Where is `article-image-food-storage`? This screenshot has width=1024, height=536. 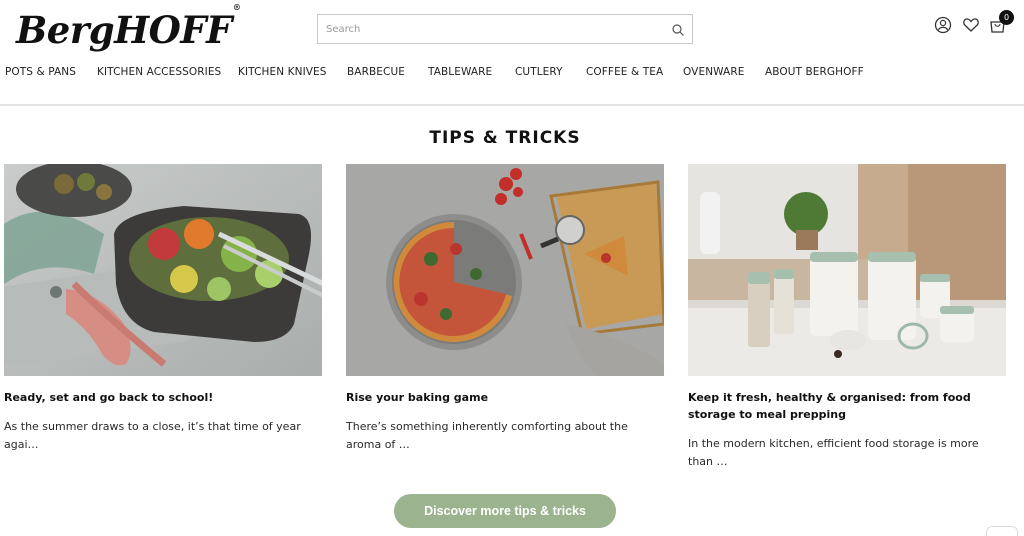 article-image-food-storage is located at coordinates (847, 270).